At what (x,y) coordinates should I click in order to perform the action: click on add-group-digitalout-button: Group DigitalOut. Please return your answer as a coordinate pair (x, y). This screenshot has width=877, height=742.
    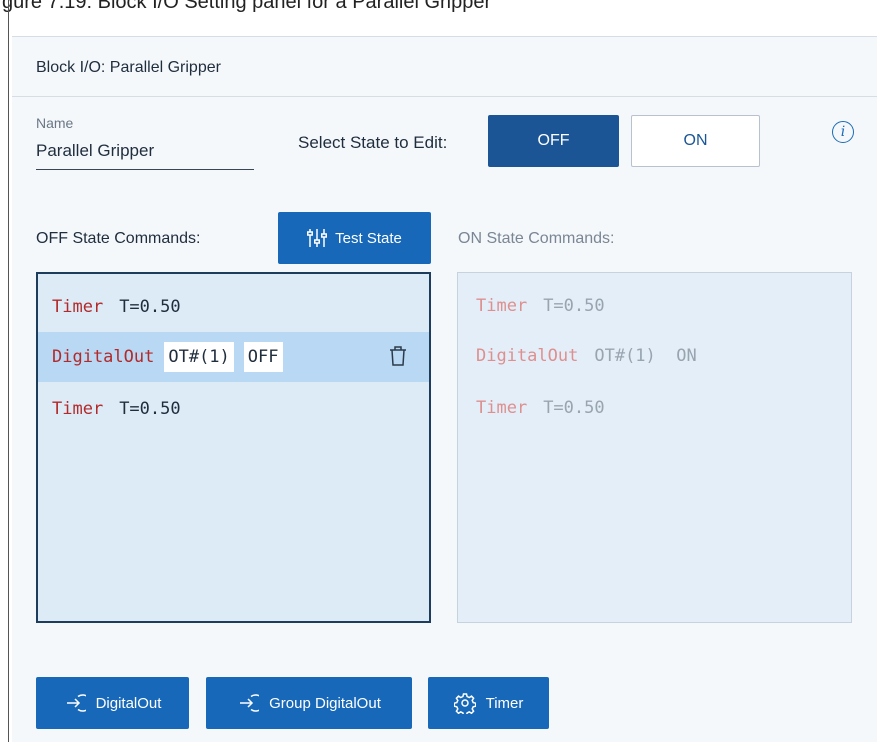
    Looking at the image, I should click on (309, 703).